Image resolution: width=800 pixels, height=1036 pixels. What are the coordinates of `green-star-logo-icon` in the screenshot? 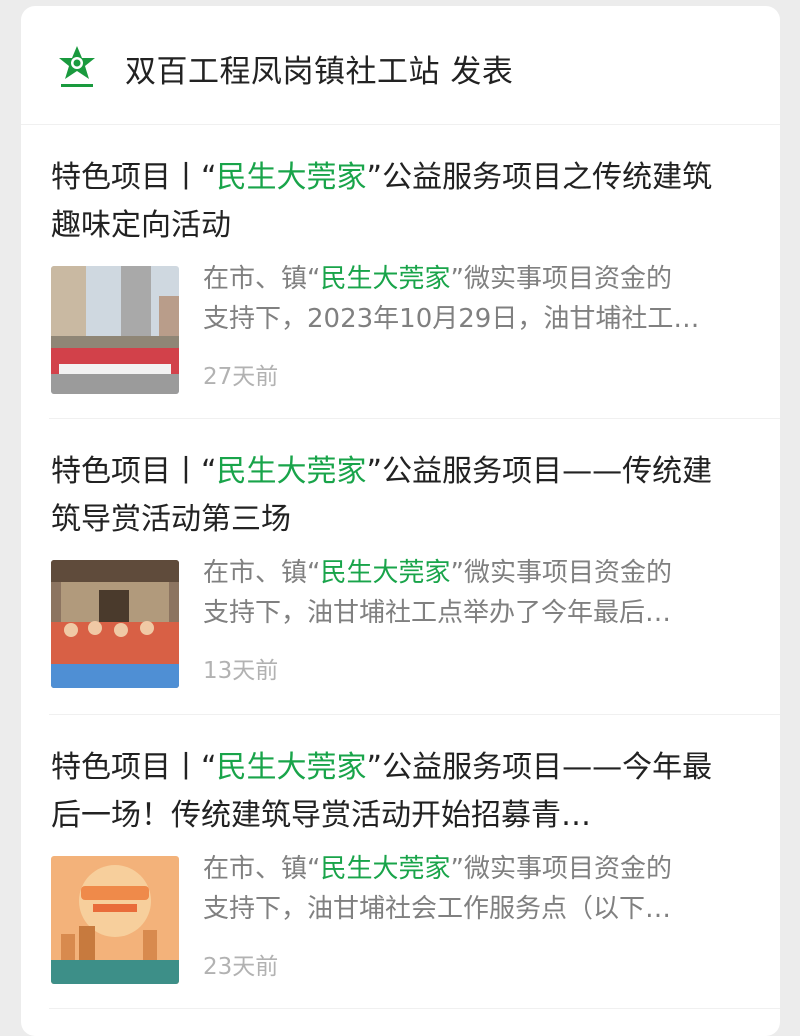 It's located at (77, 68).